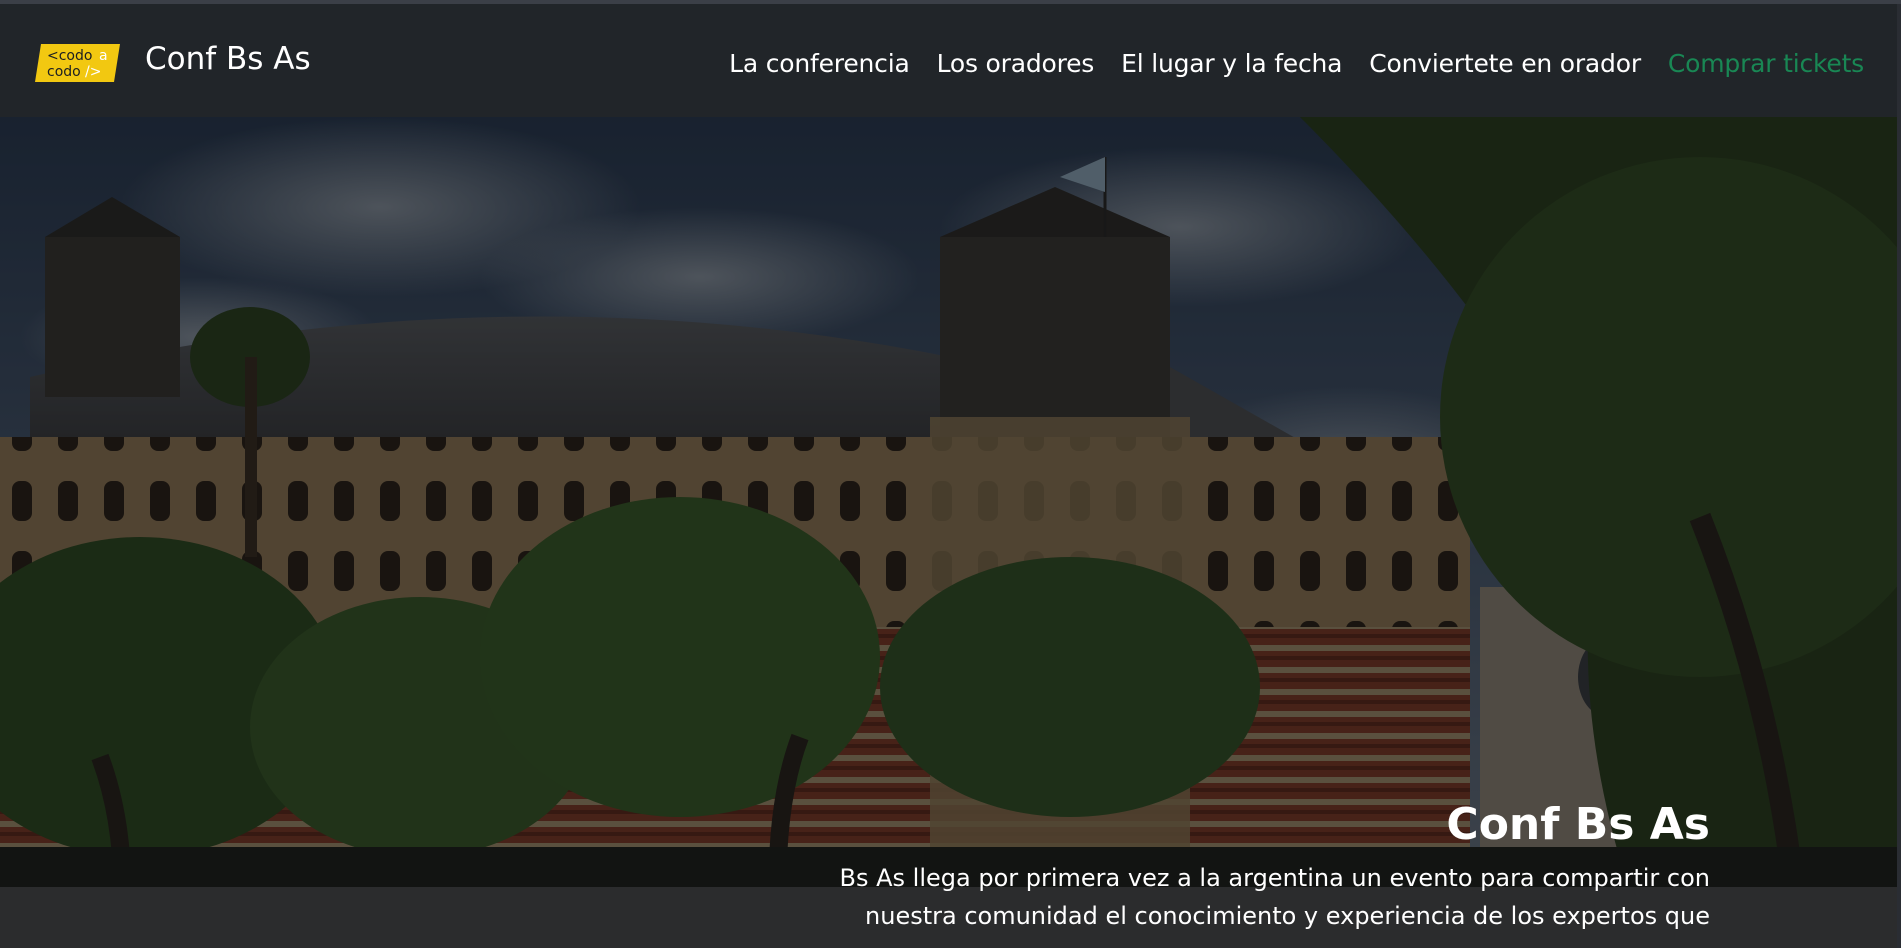 The height and width of the screenshot is (948, 1901). What do you see at coordinates (64, 72) in the screenshot?
I see `svg-text: codo` at bounding box center [64, 72].